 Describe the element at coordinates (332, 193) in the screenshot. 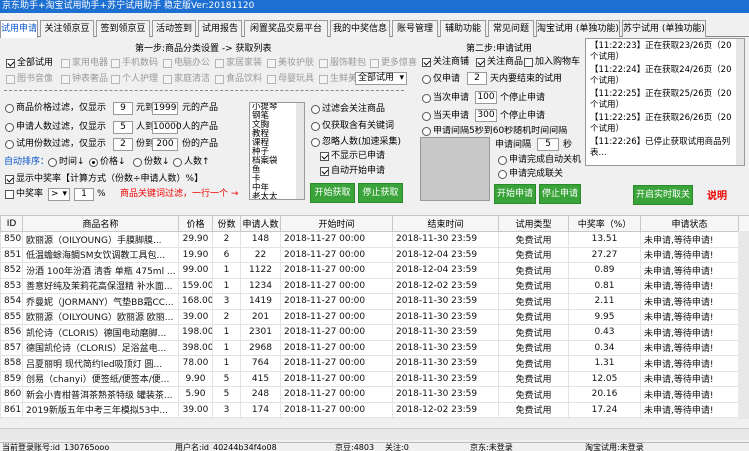

I see `start-fetch-button: 开始获取` at that location.